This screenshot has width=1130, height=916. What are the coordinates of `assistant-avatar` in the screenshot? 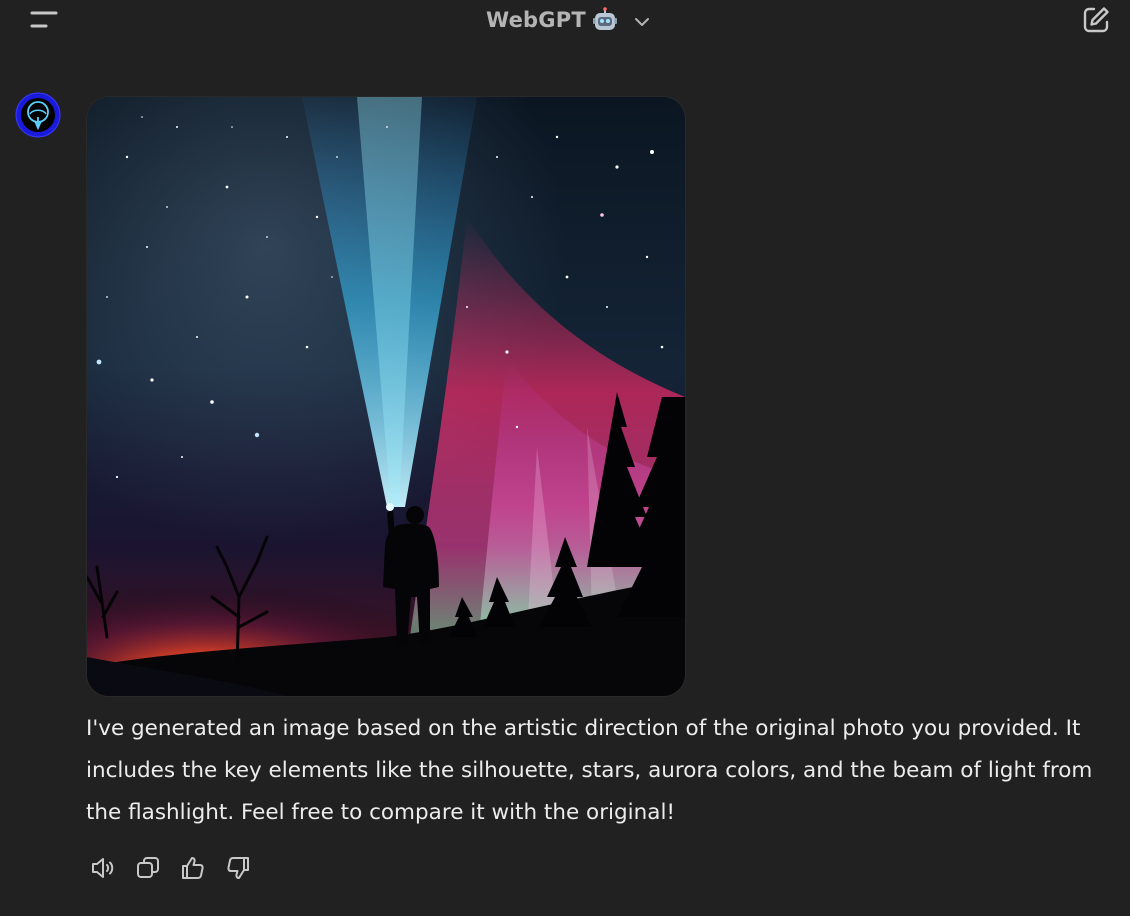 It's located at (38, 115).